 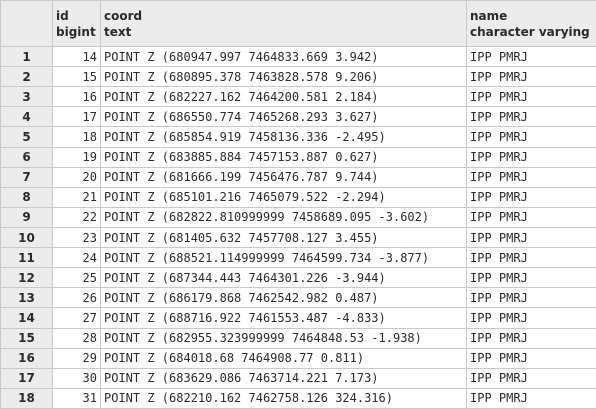 What do you see at coordinates (283, 23) in the screenshot?
I see `column-header-coord: coord text` at bounding box center [283, 23].